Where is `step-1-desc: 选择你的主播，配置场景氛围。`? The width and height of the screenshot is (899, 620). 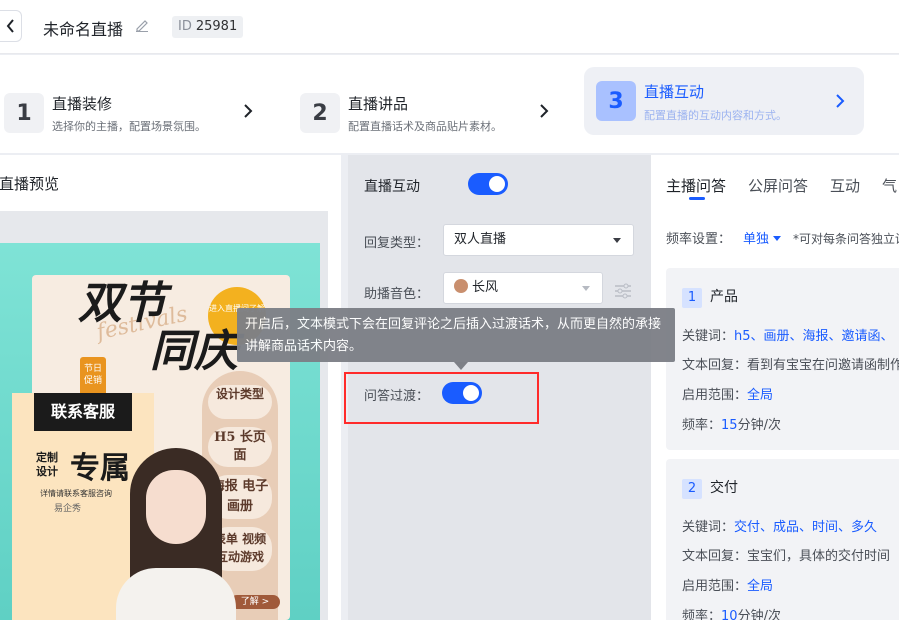 step-1-desc: 选择你的主播，配置场景氛围。 is located at coordinates (129, 126).